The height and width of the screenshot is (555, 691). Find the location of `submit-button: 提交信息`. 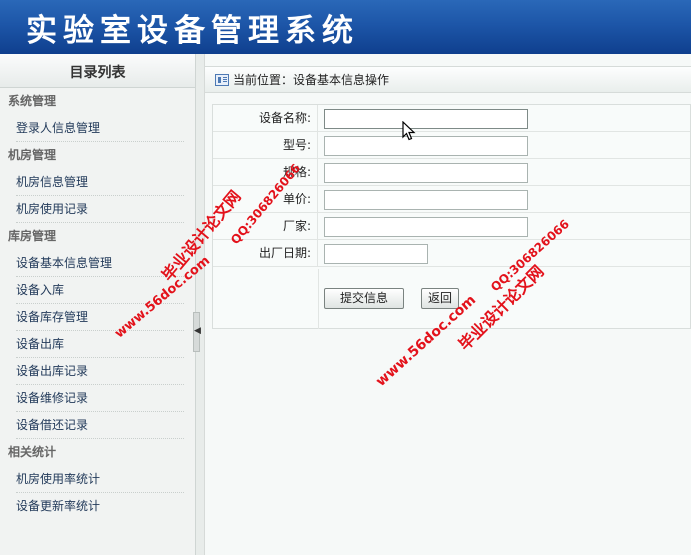

submit-button: 提交信息 is located at coordinates (364, 298).